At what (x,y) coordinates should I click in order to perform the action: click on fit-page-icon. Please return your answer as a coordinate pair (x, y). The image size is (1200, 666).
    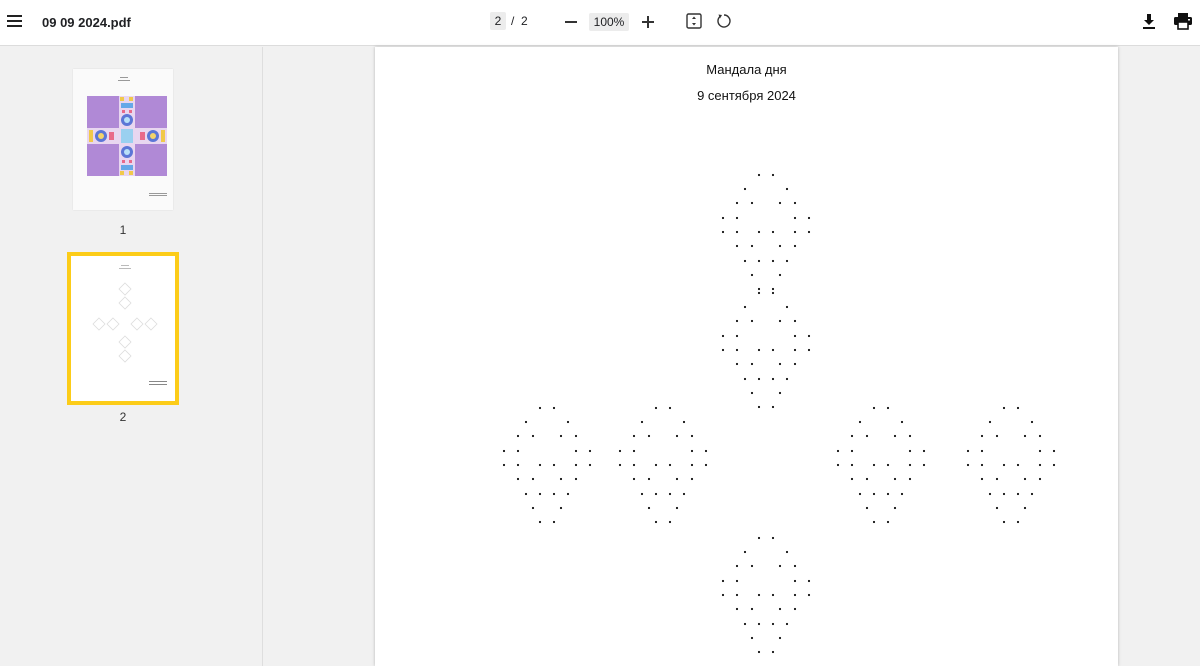
    Looking at the image, I should click on (694, 21).